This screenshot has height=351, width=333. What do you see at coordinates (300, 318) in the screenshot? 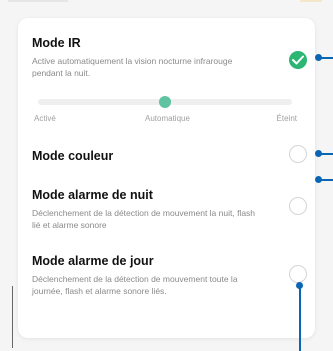
I see `callout-line-day` at bounding box center [300, 318].